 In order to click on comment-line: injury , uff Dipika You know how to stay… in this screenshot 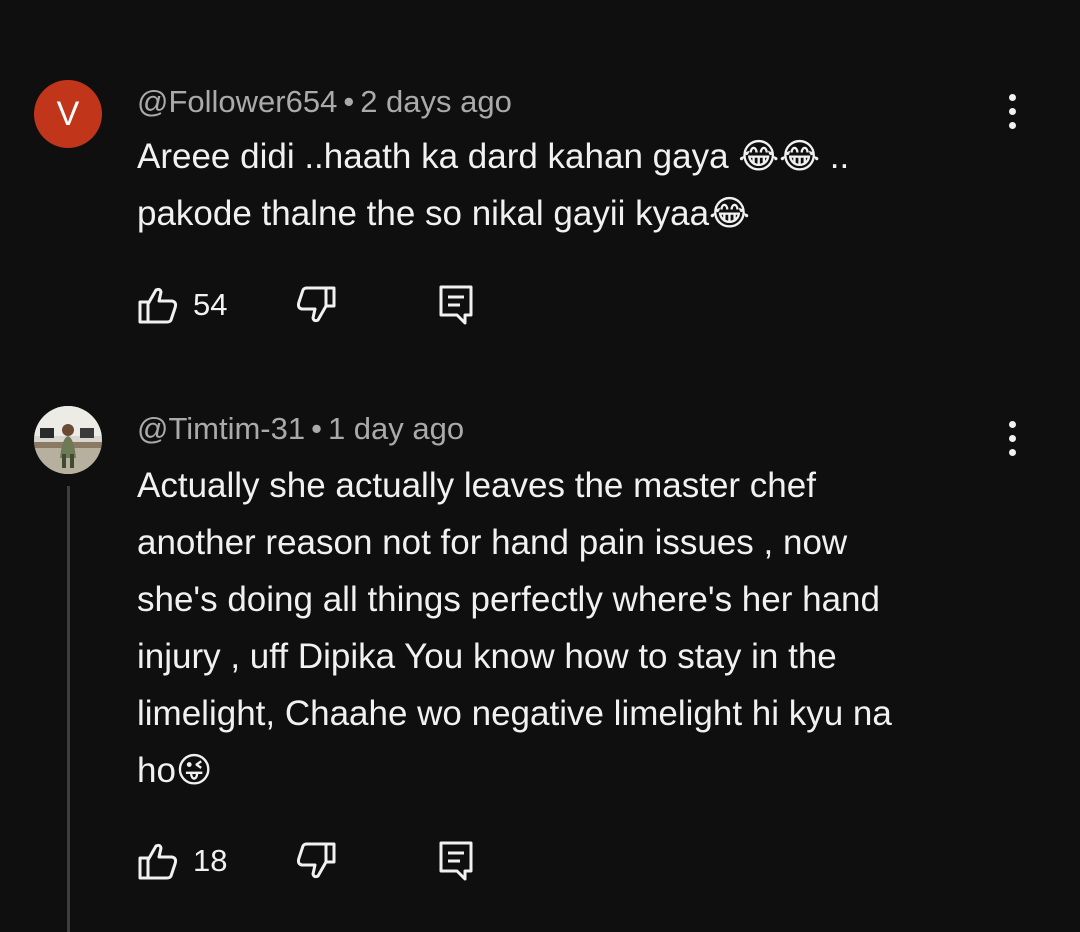, I will do `click(487, 656)`.